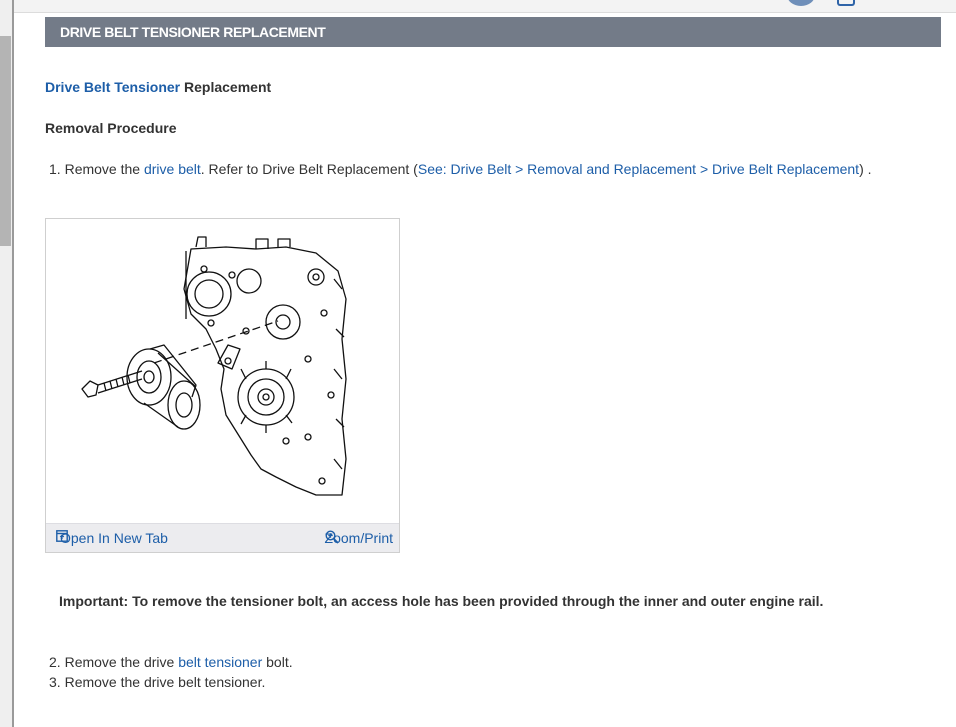 This screenshot has width=956, height=727. What do you see at coordinates (112, 87) in the screenshot?
I see `tensioner-link: Drive Belt Tensioner` at bounding box center [112, 87].